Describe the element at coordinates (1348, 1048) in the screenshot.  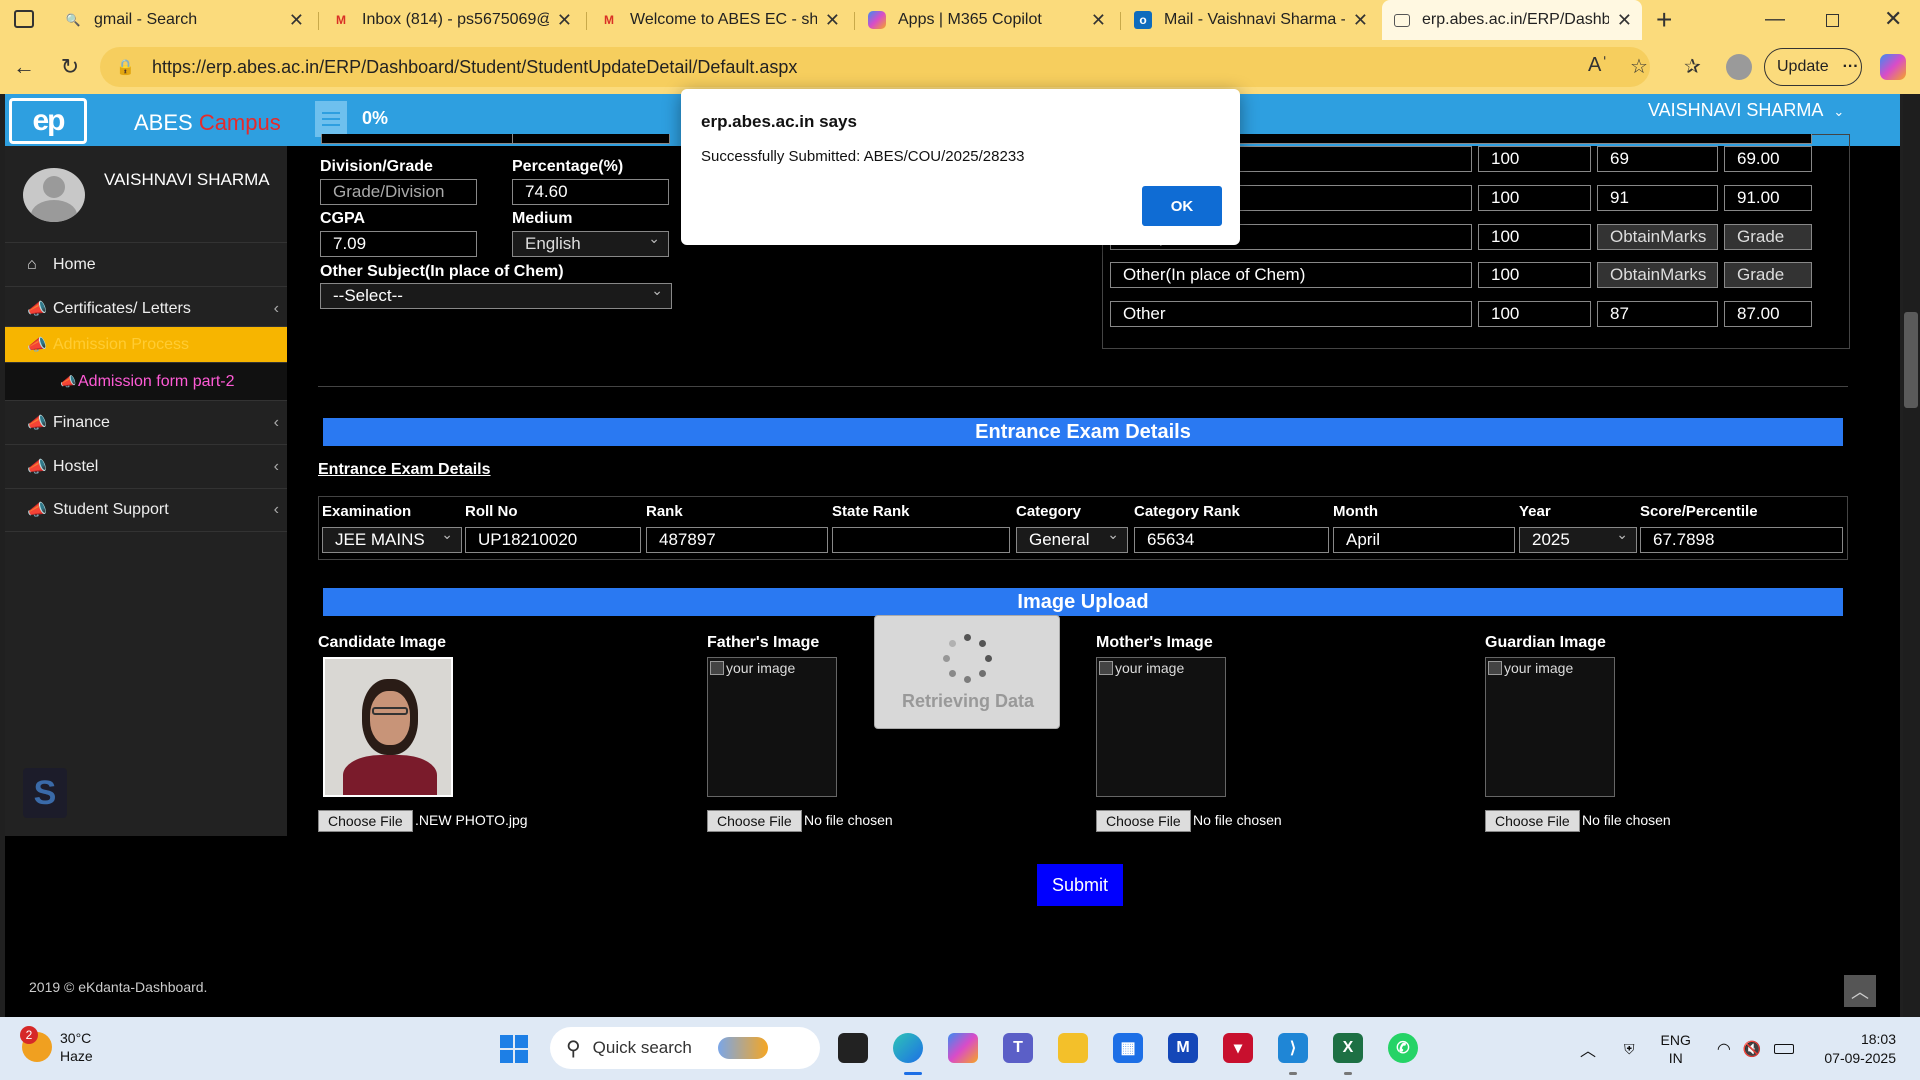
I see `excel-icon: X` at that location.